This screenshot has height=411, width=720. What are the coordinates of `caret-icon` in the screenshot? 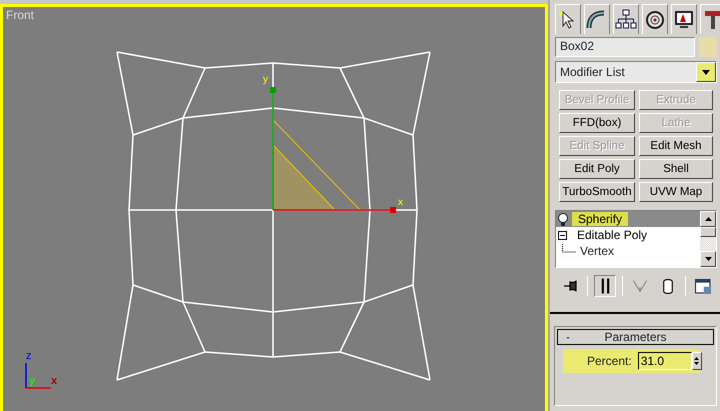 It's located at (706, 72).